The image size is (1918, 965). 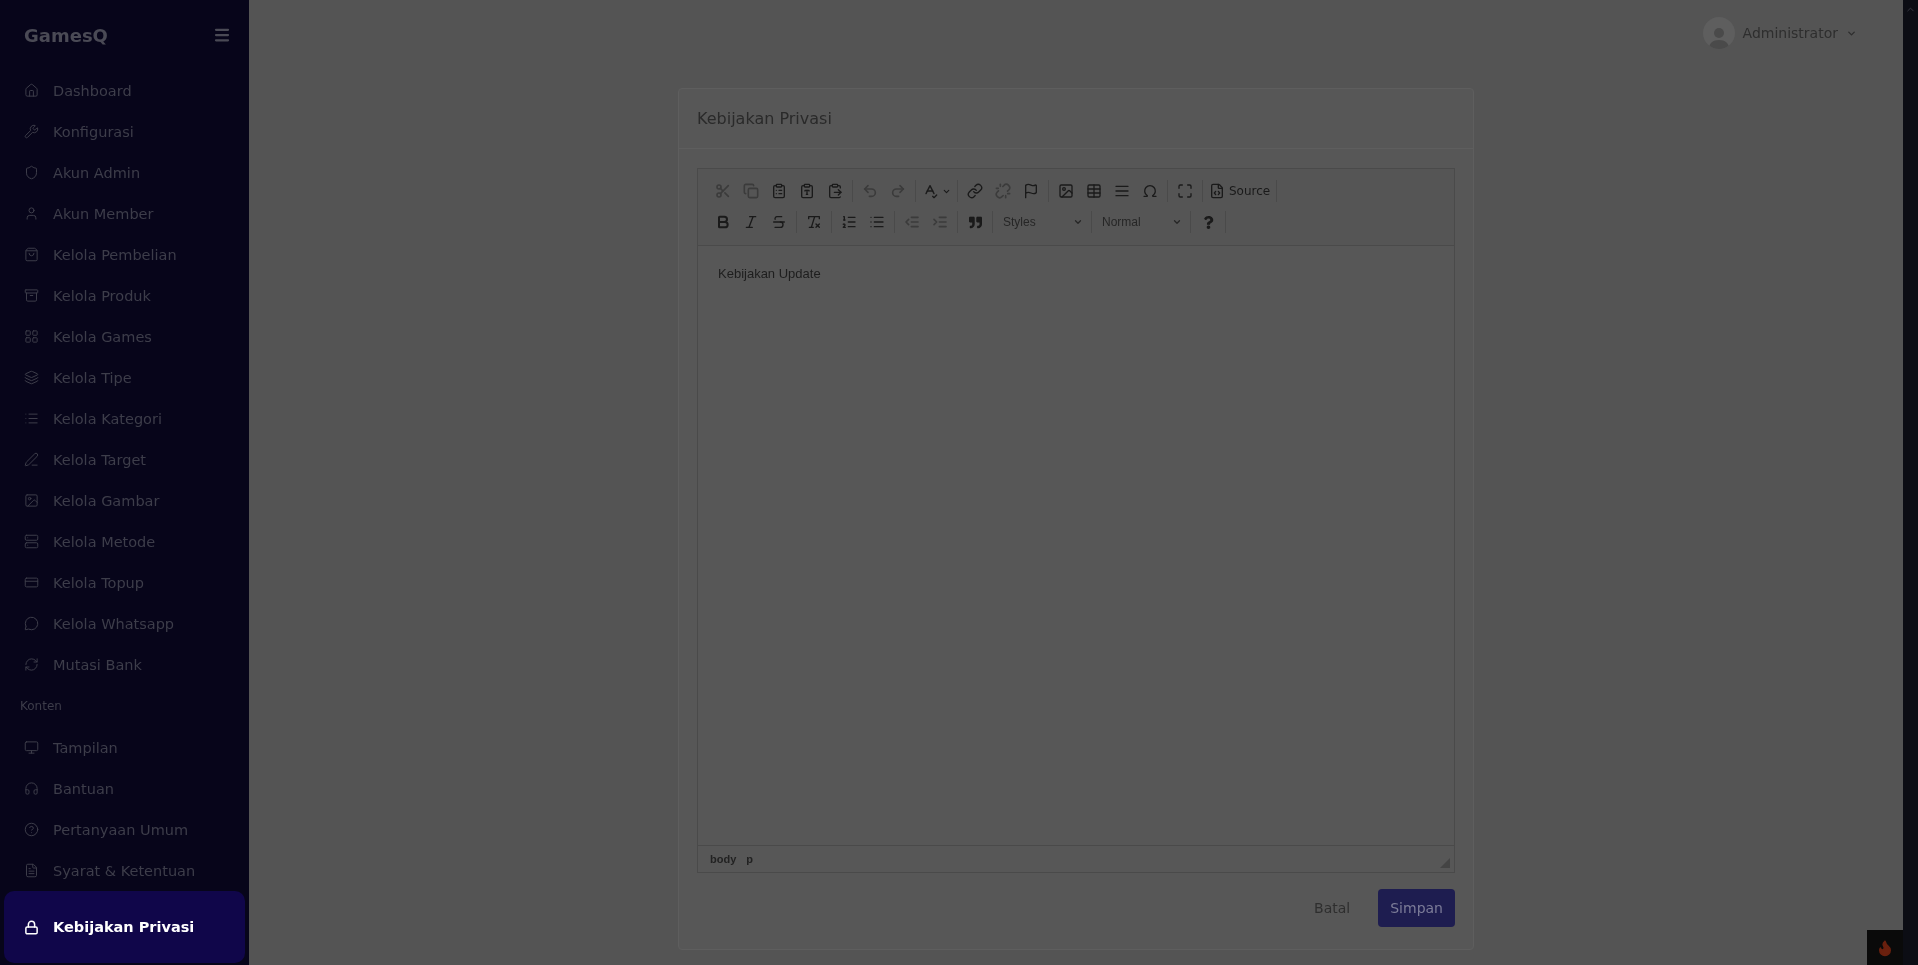 I want to click on sidebar-item: Kelola Target, so click(x=124, y=459).